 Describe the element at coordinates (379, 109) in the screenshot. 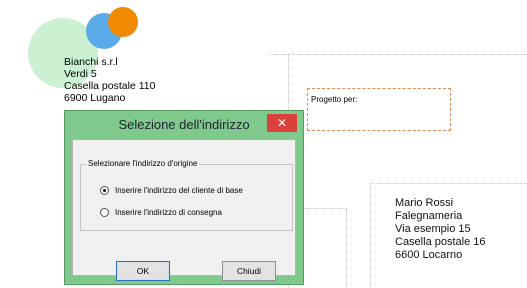

I see `project-field: Progetto per:` at that location.